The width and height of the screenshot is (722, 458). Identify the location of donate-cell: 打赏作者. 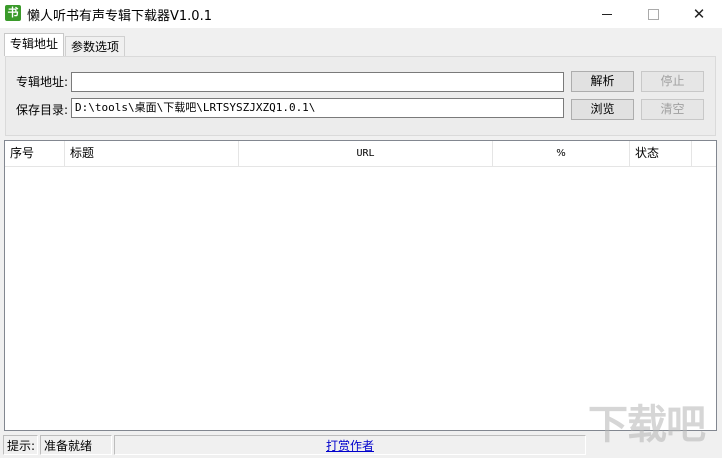
(350, 445).